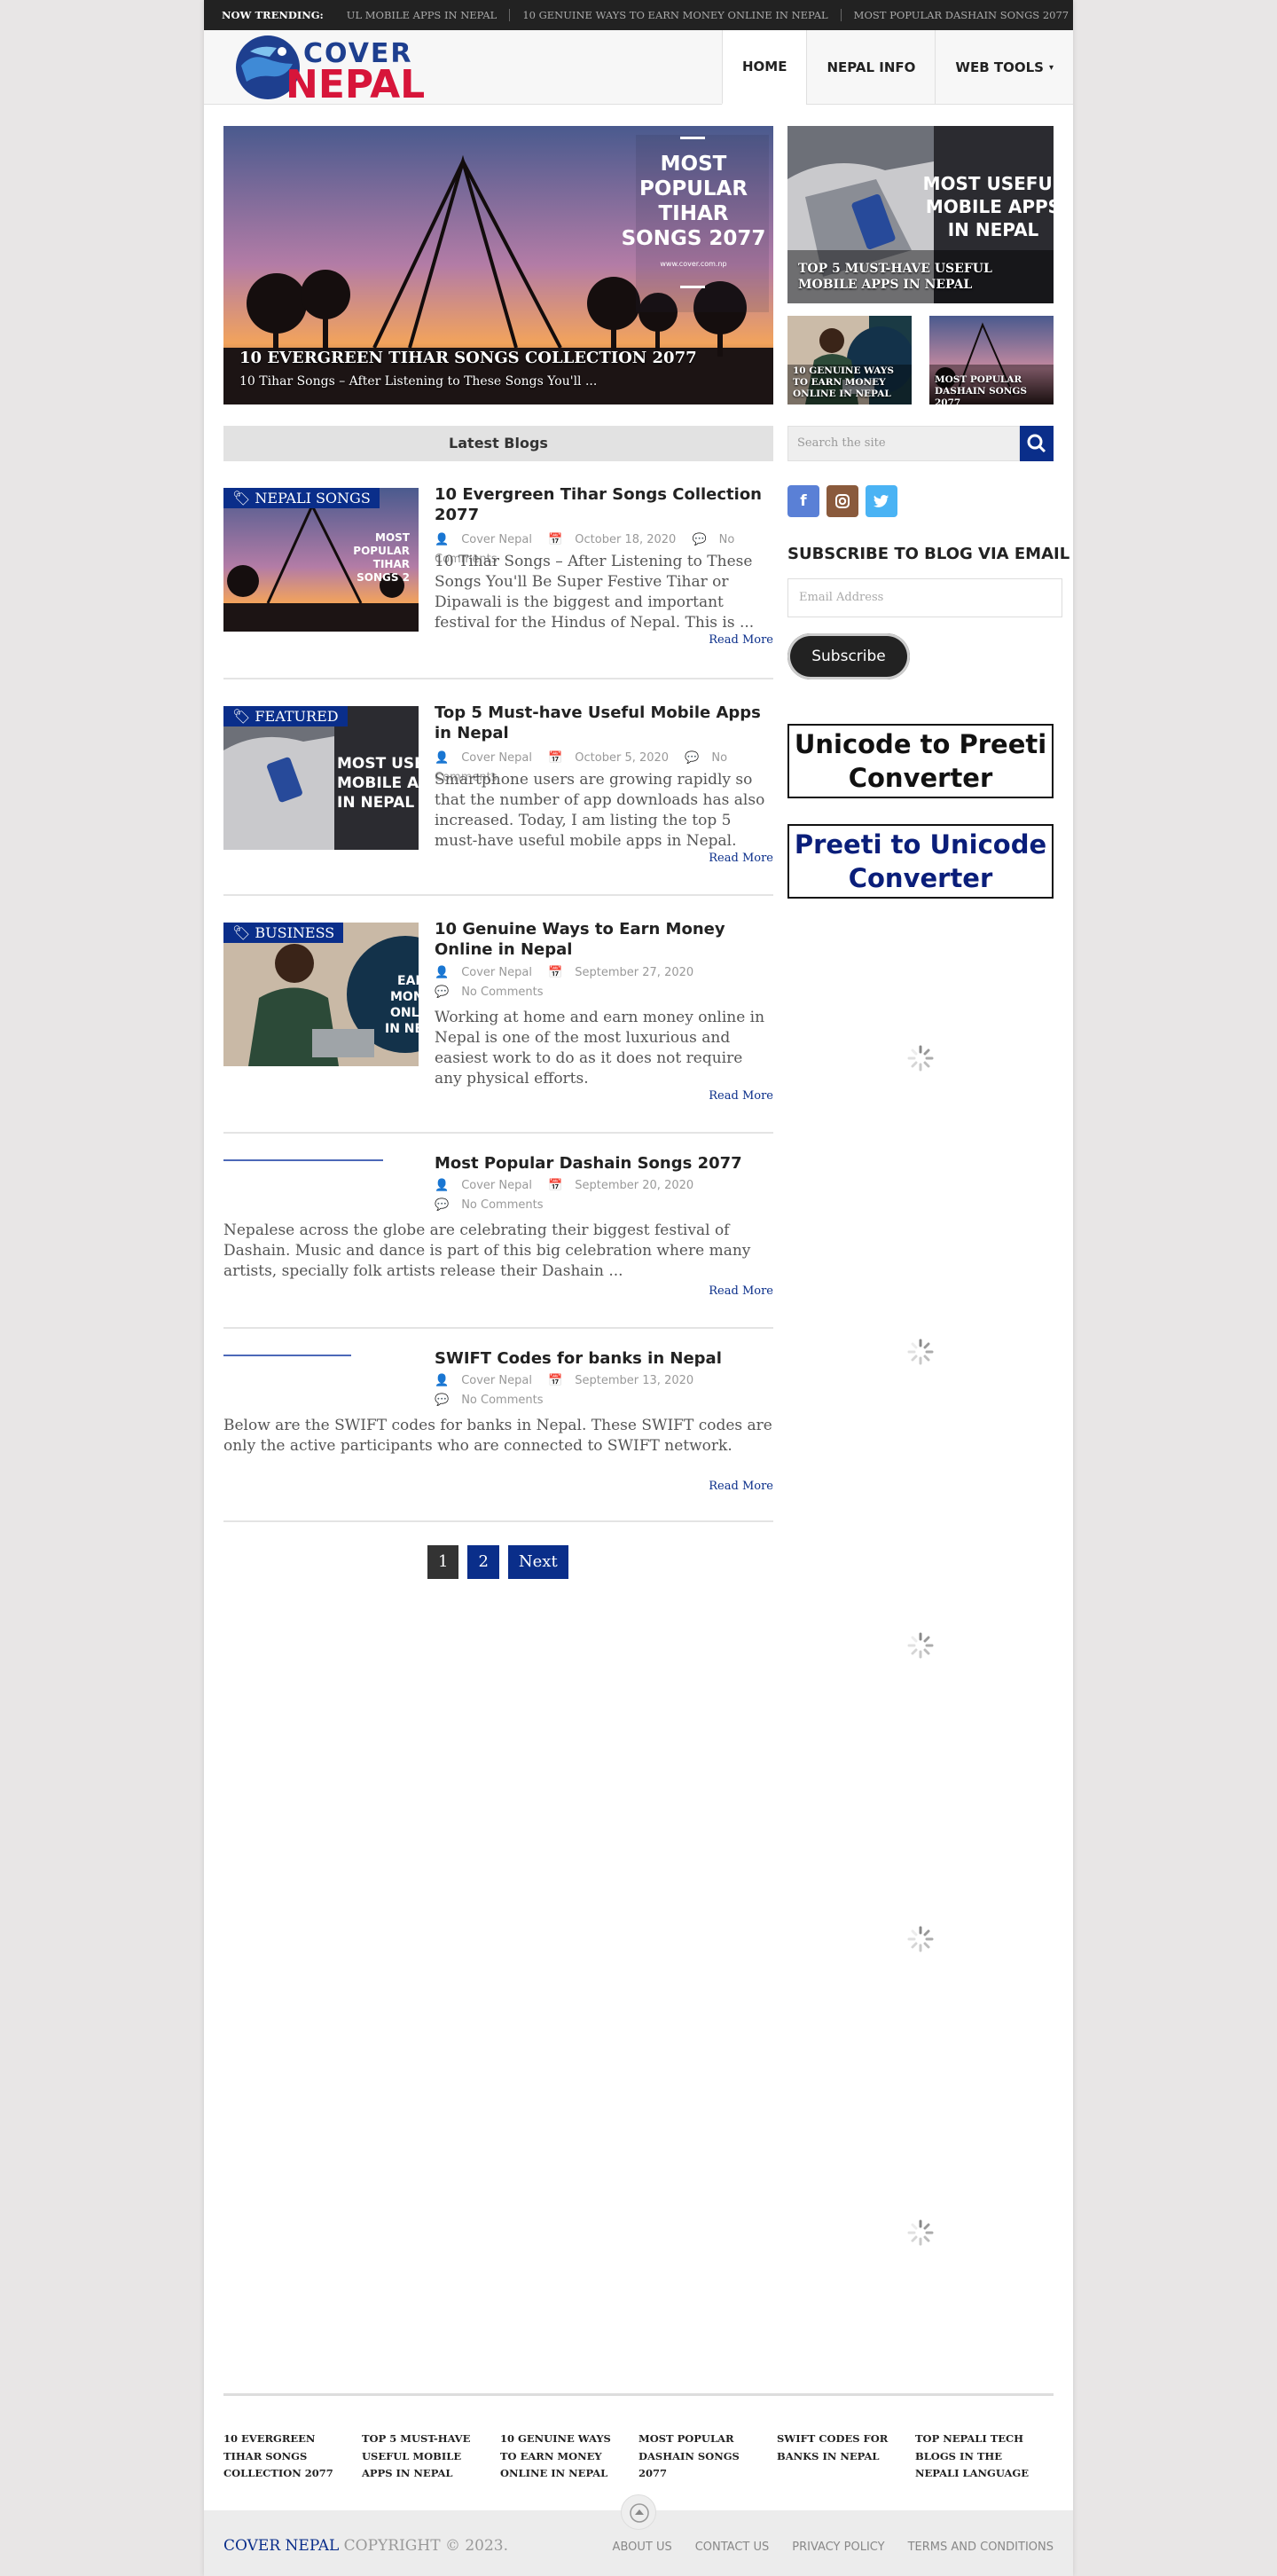 The image size is (1277, 2576). What do you see at coordinates (992, 389) in the screenshot?
I see `featured-small-2-caption: MOST POPULAR DASHAIN SONGS 2077` at bounding box center [992, 389].